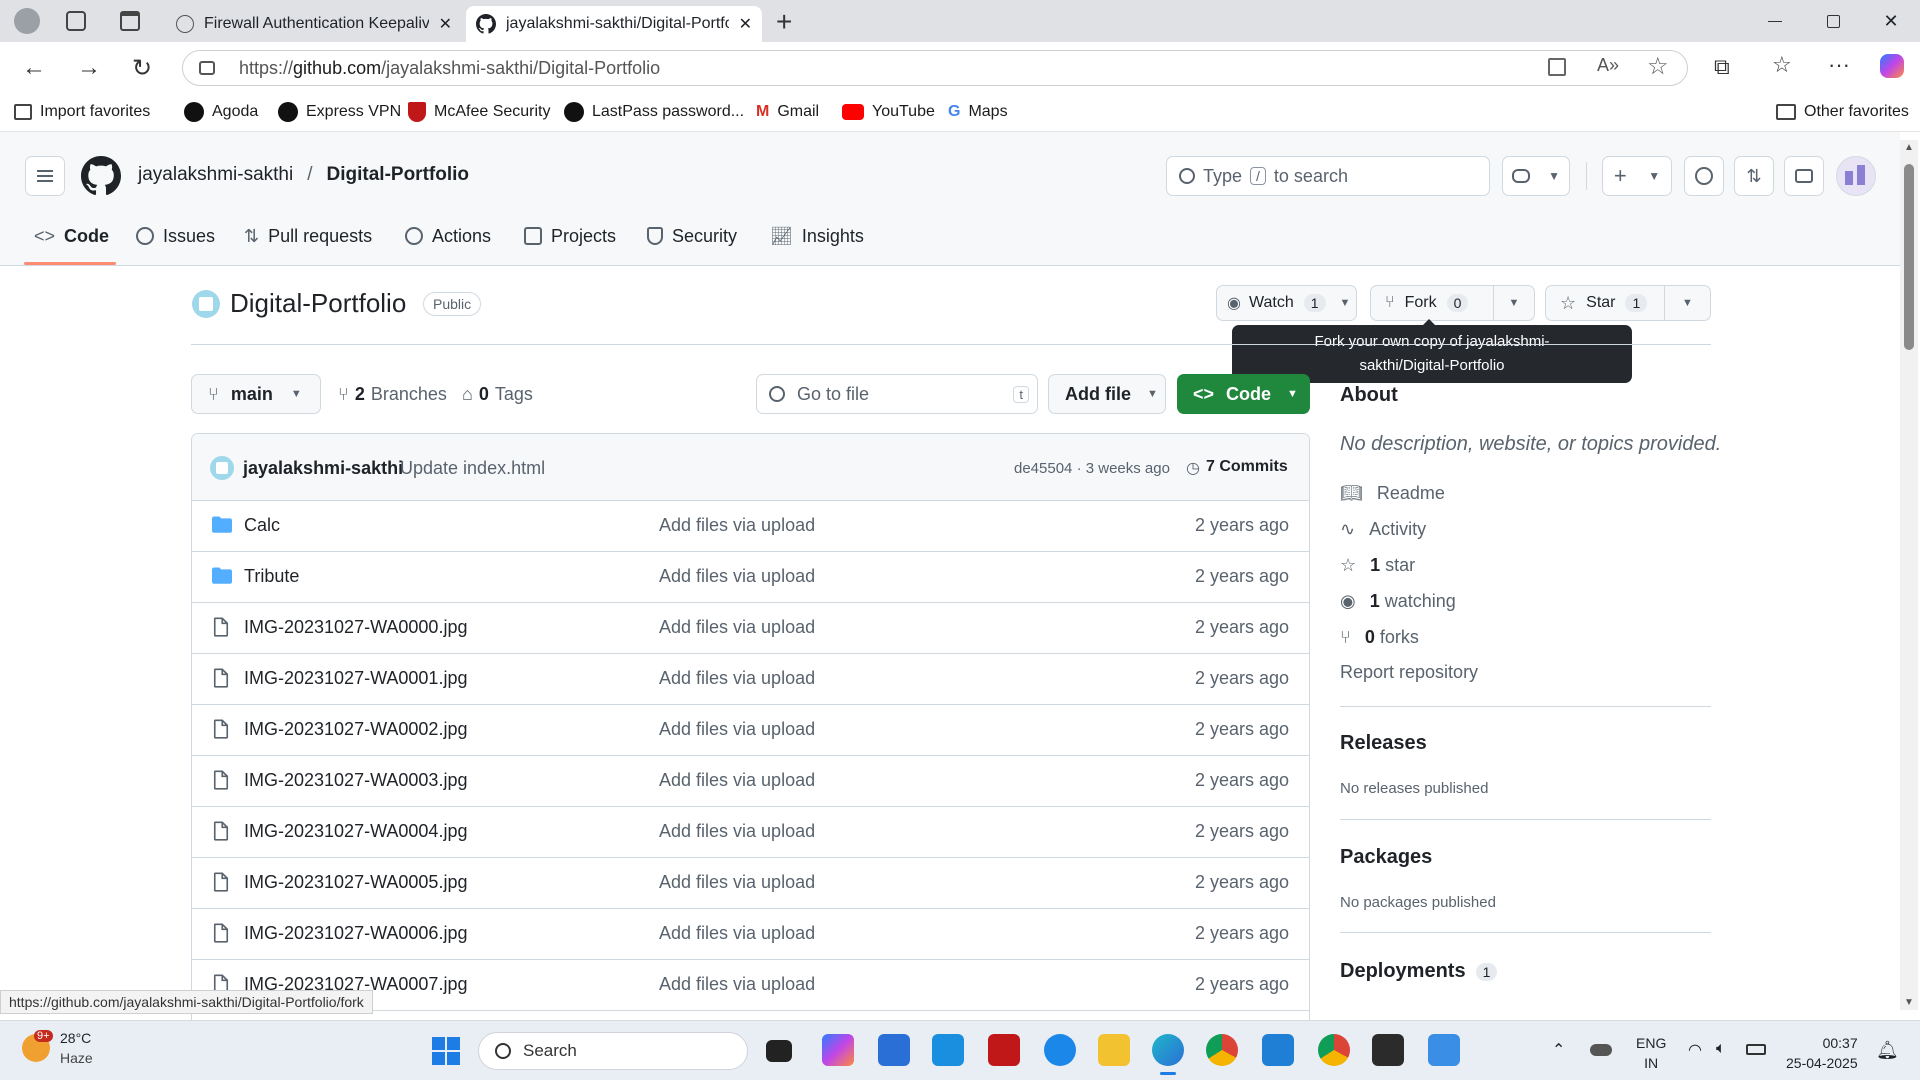 Image resolution: width=1920 pixels, height=1080 pixels. Describe the element at coordinates (392, 394) in the screenshot. I see `branches-link: ⑂ 2 Branches` at that location.